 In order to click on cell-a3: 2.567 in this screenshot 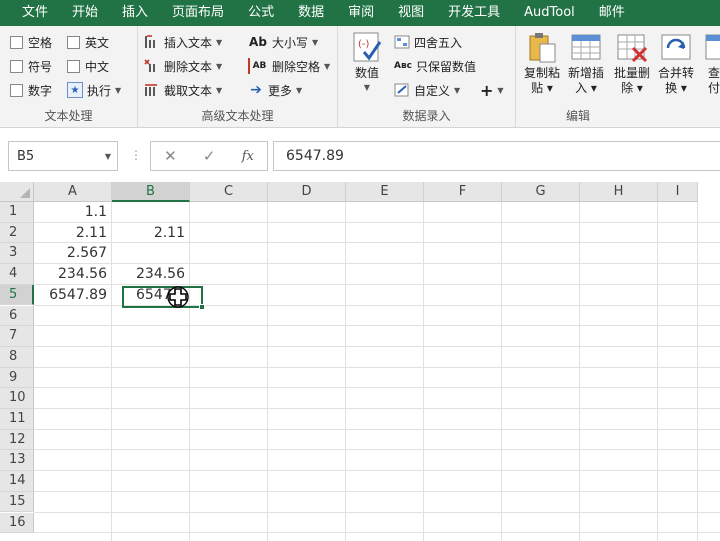, I will do `click(73, 253)`.